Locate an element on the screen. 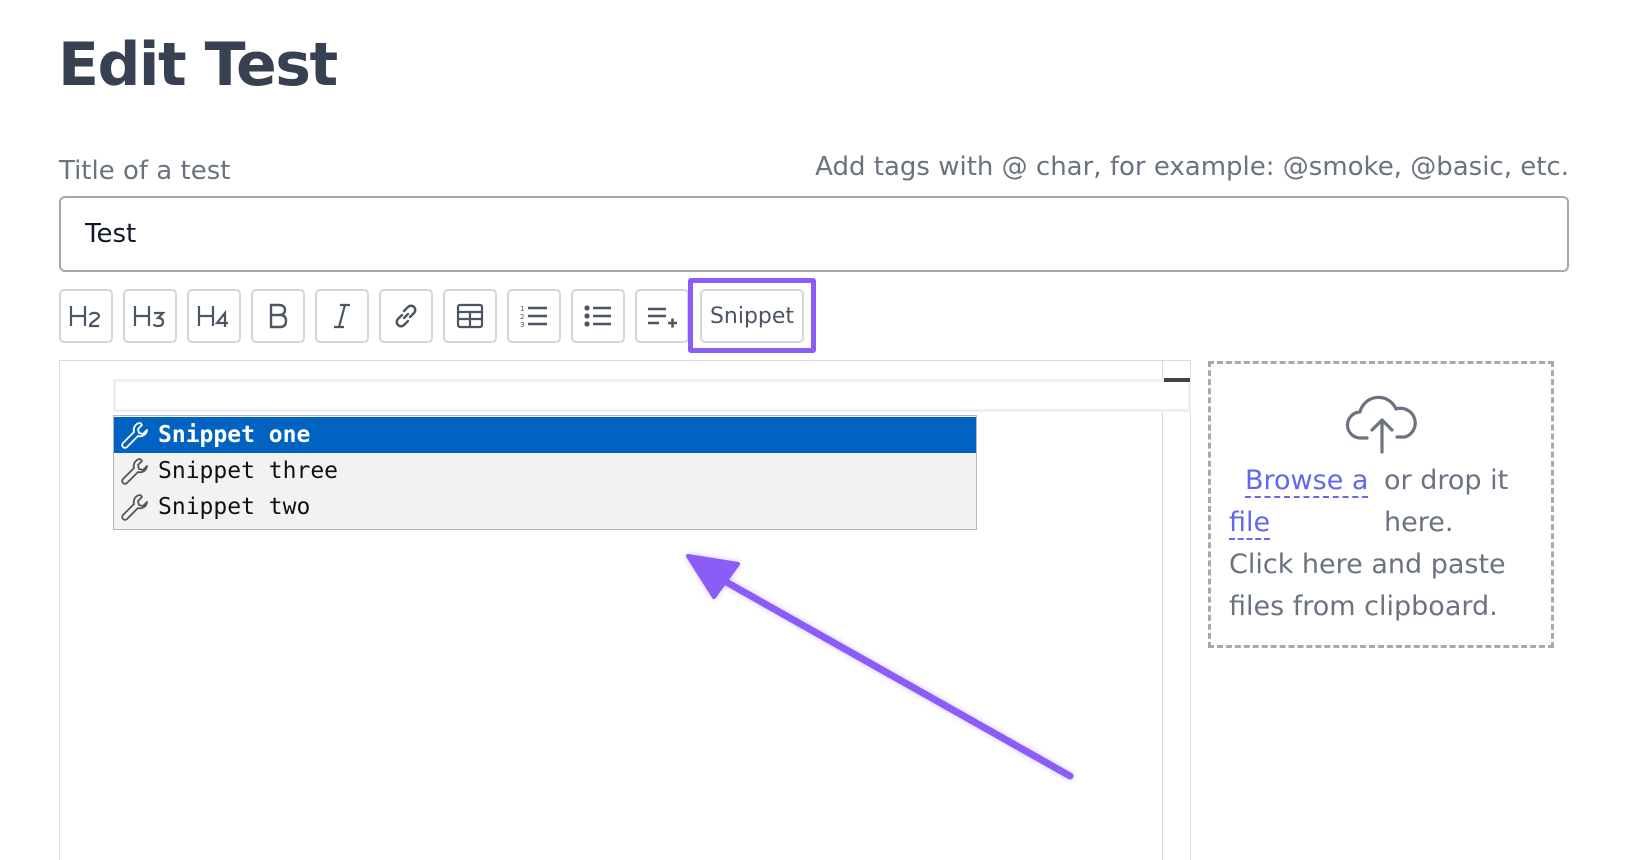 The height and width of the screenshot is (860, 1646). title-field-label: Title of a test is located at coordinates (145, 171).